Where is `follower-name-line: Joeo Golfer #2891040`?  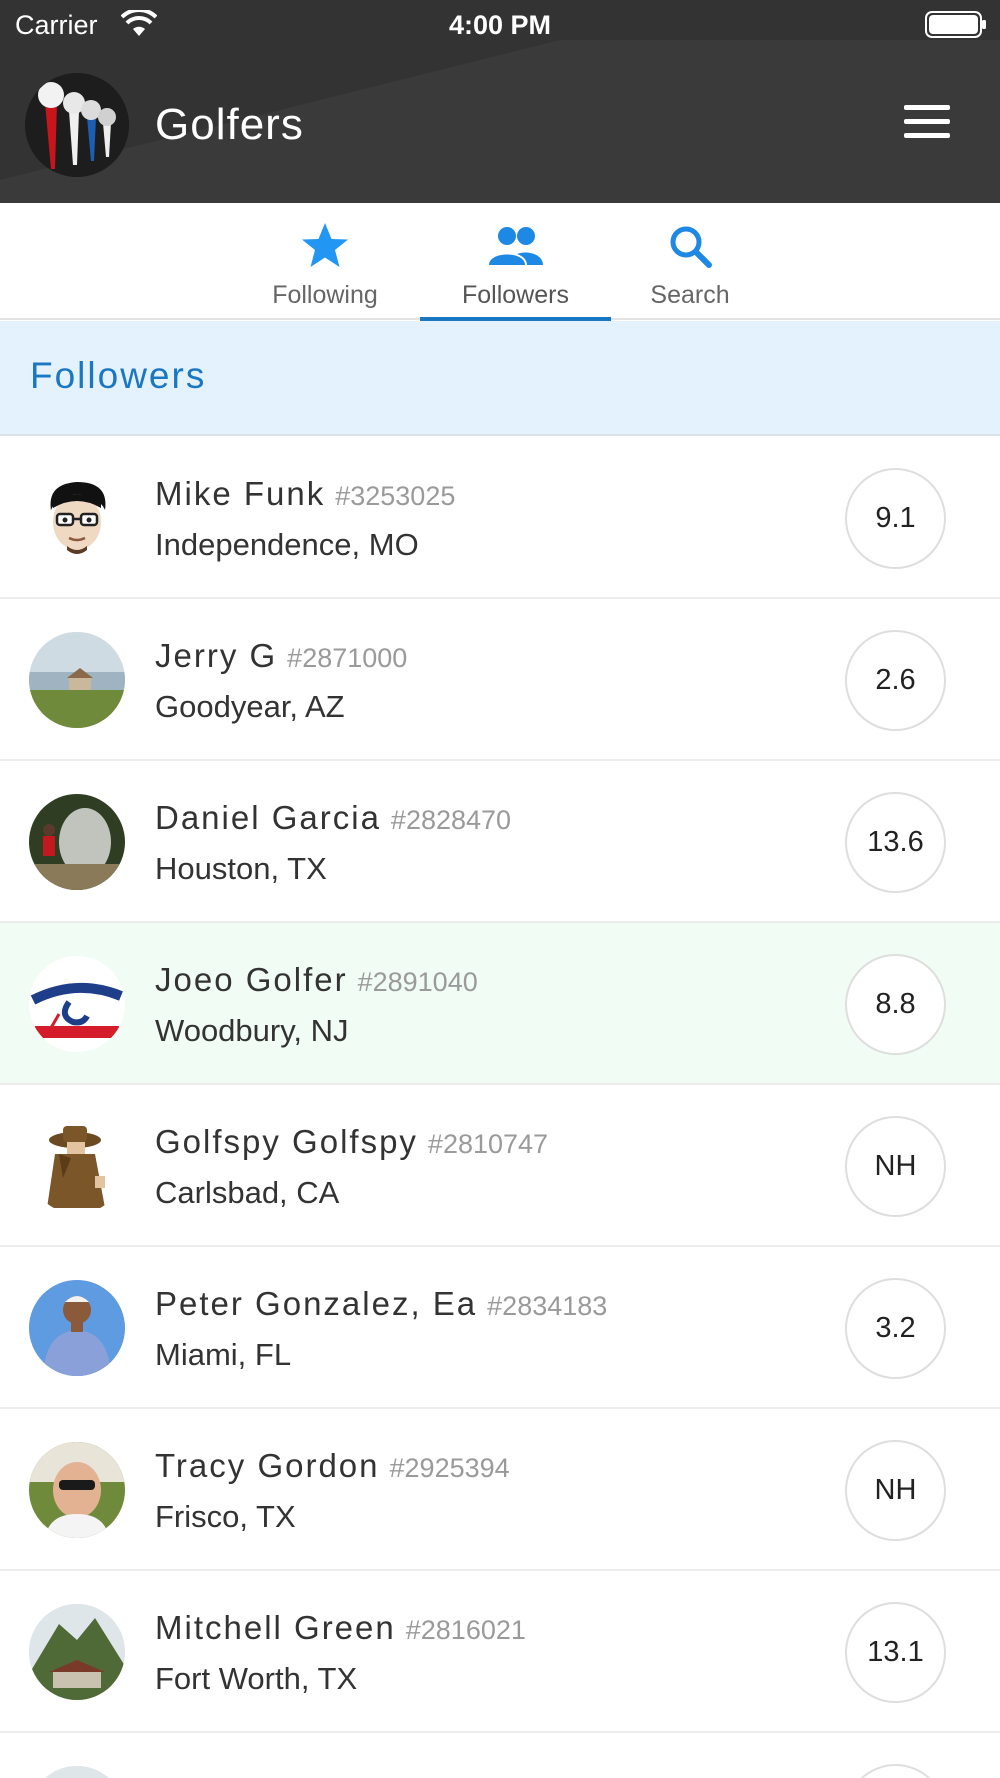 follower-name-line: Joeo Golfer #2891040 is located at coordinates (316, 980).